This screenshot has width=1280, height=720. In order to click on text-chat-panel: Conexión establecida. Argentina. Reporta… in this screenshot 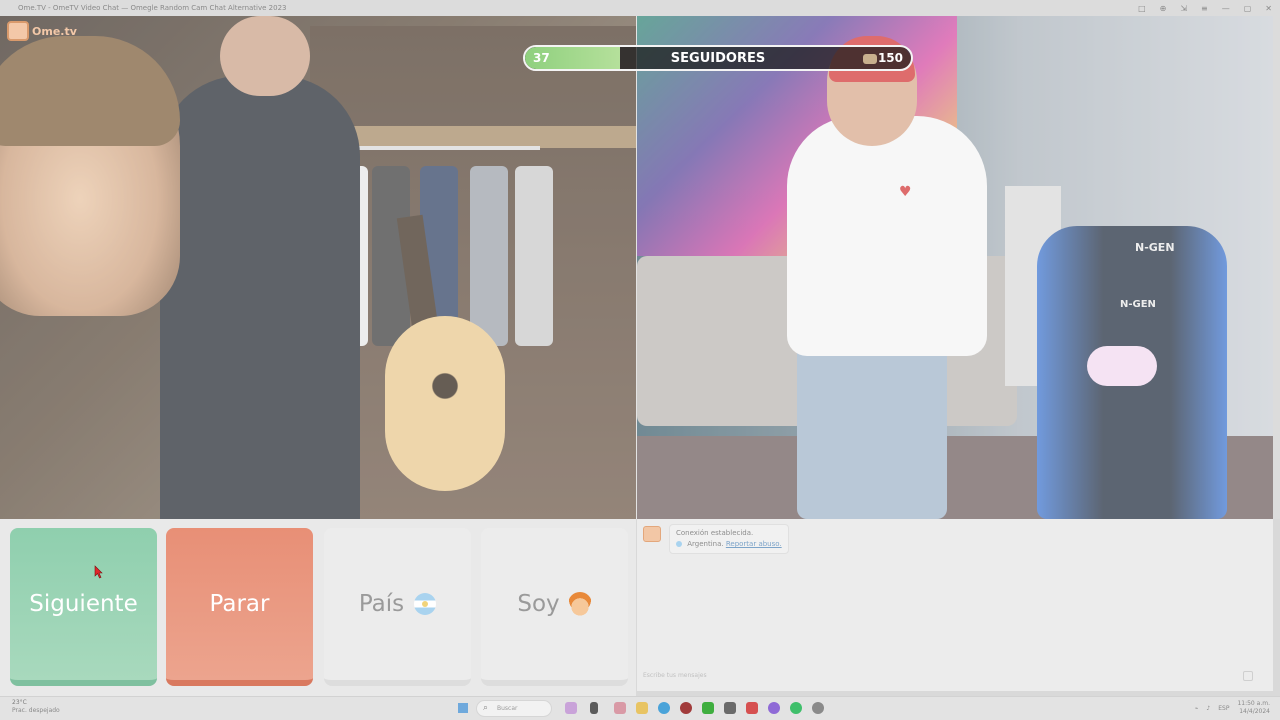, I will do `click(955, 605)`.